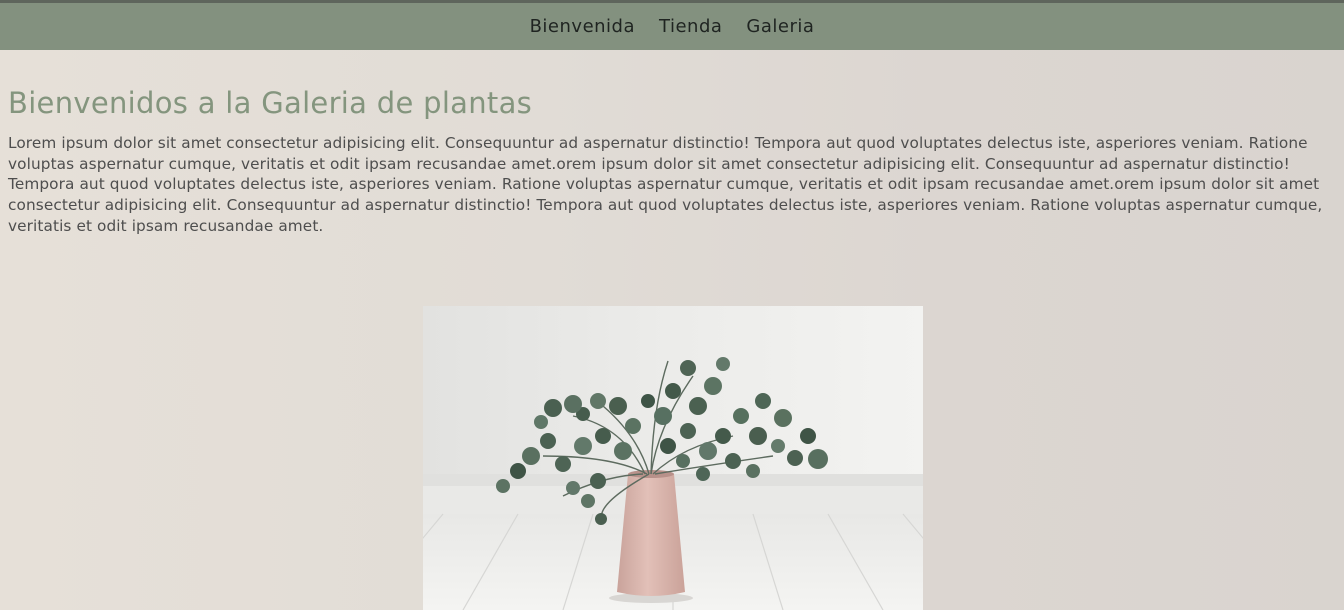 The width and height of the screenshot is (1344, 610). What do you see at coordinates (690, 26) in the screenshot?
I see `nav-link-tienda: Tienda` at bounding box center [690, 26].